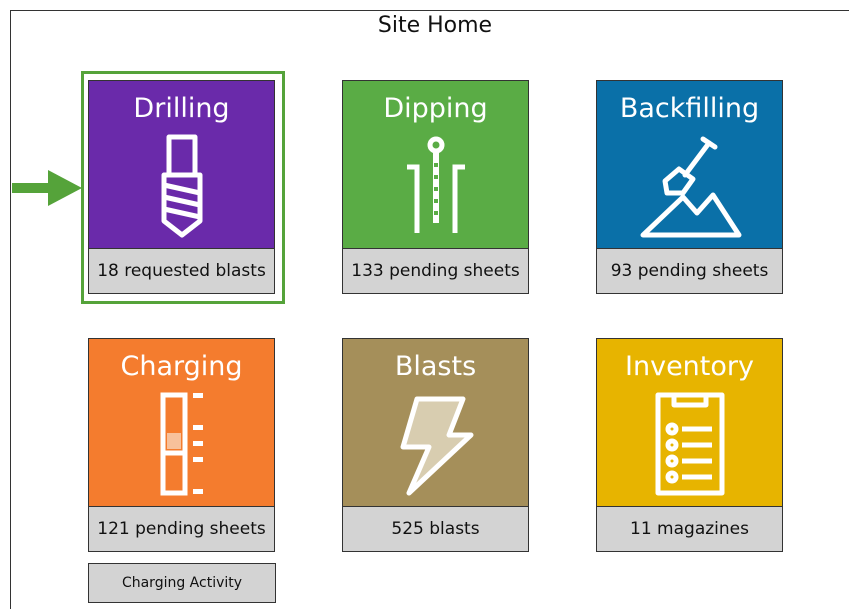 The width and height of the screenshot is (849, 609). I want to click on tile-inventory-face: Inventory, so click(689, 422).